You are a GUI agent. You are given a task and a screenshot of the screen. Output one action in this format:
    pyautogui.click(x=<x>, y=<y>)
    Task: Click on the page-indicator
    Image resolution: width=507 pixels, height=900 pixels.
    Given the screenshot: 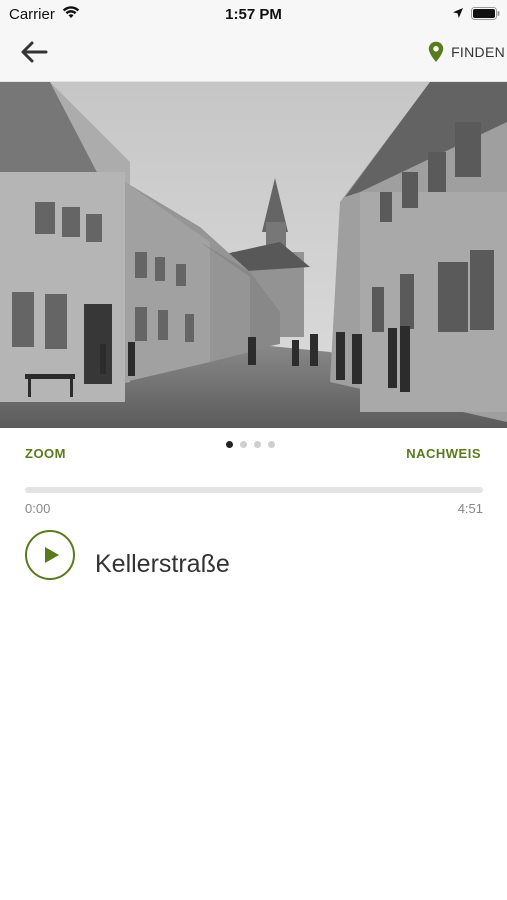 What is the action you would take?
    pyautogui.click(x=250, y=444)
    